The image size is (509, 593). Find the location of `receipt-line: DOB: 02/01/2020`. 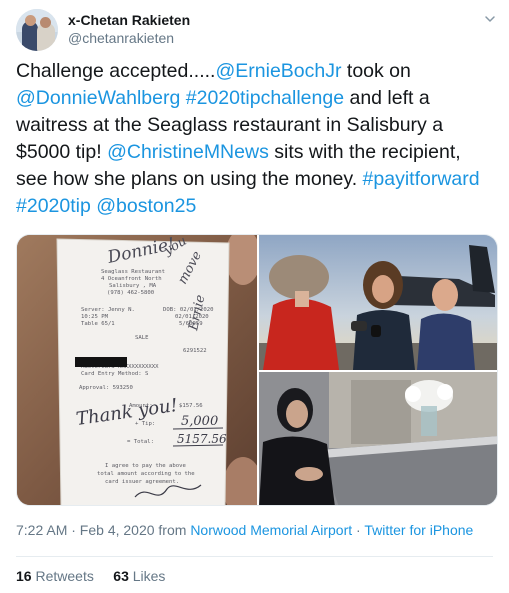

receipt-line: DOB: 02/01/2020 is located at coordinates (188, 310).